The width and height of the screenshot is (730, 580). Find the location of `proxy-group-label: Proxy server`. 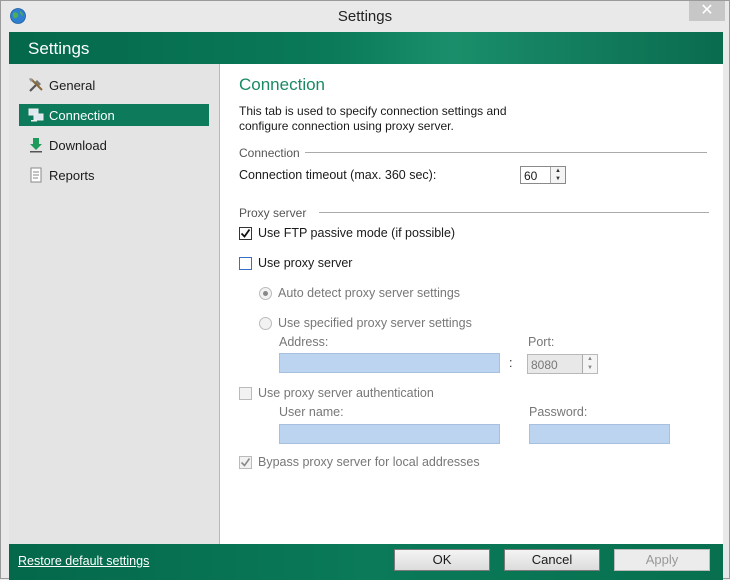

proxy-group-label: Proxy server is located at coordinates (273, 213).